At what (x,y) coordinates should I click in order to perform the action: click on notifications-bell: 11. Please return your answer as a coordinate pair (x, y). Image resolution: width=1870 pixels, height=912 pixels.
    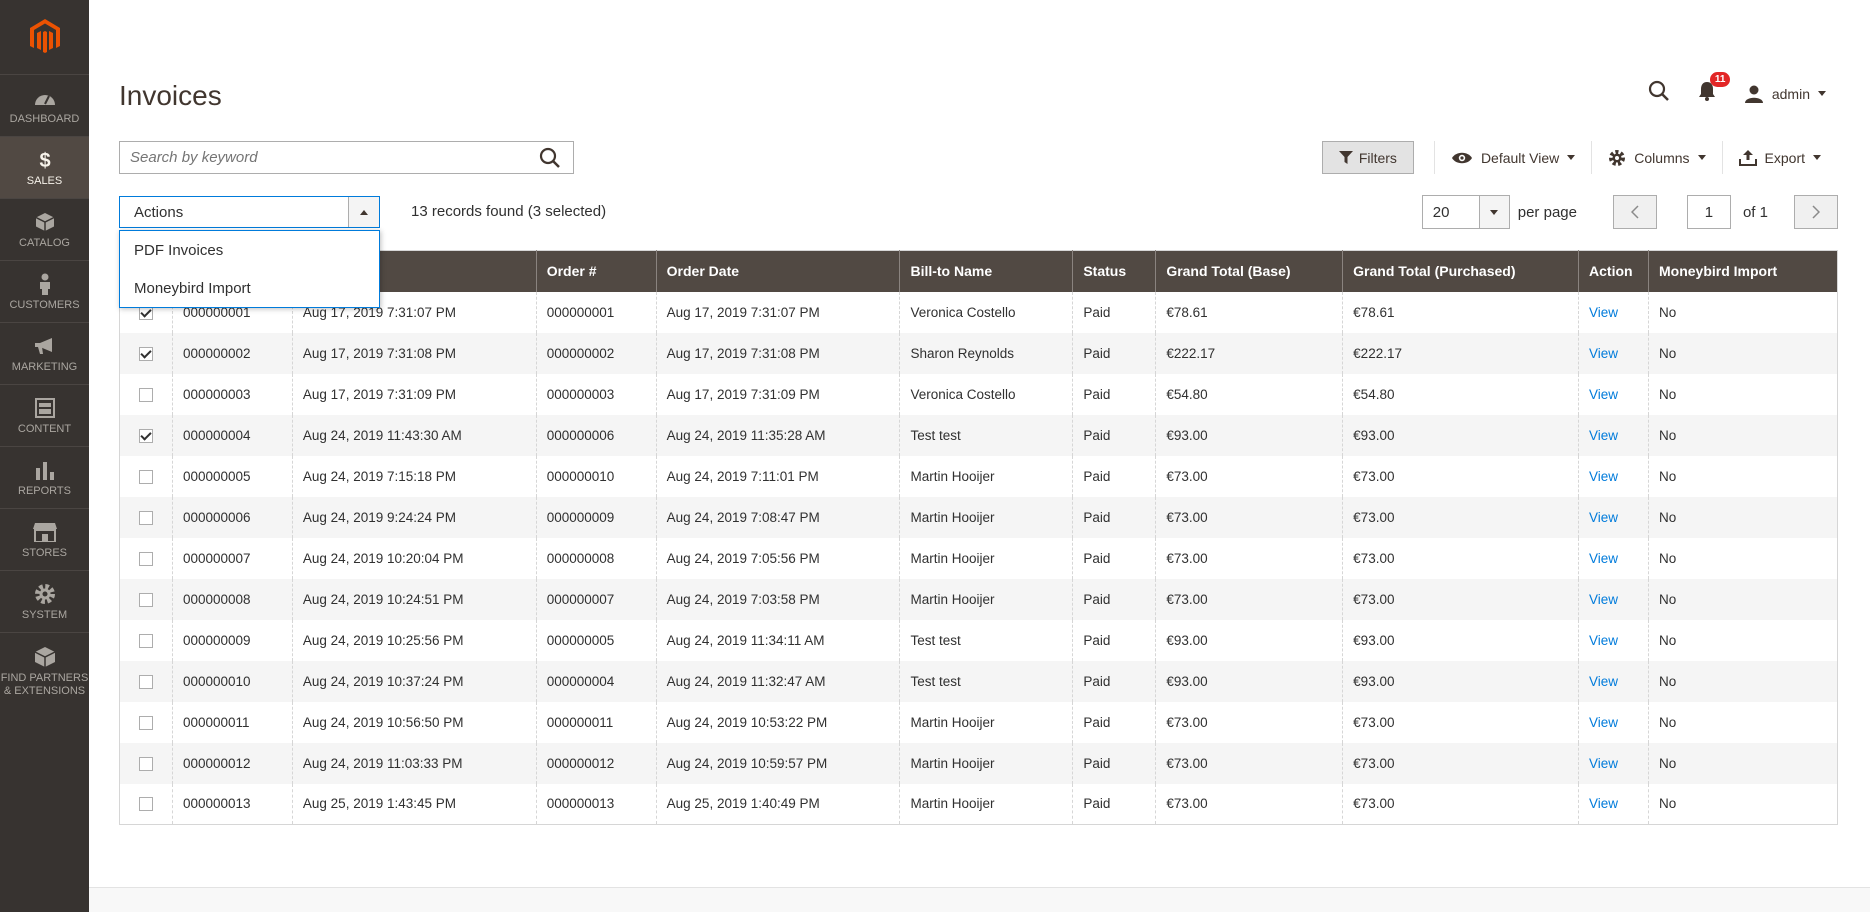
    Looking at the image, I should click on (1714, 89).